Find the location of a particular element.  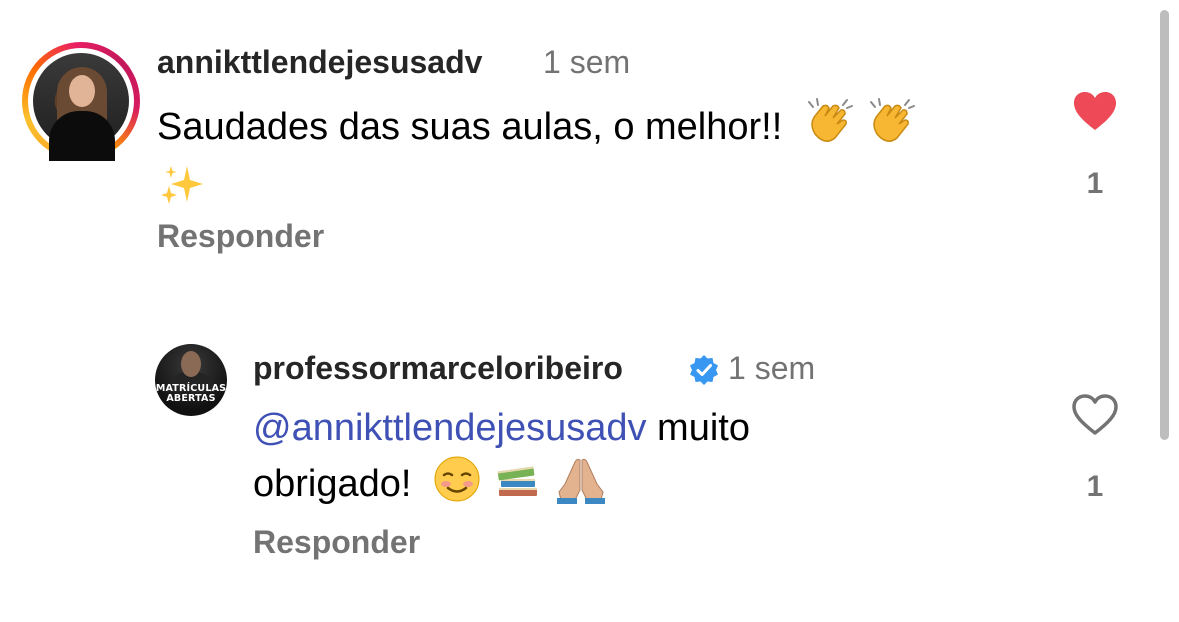

comment-body: muito is located at coordinates (698, 428).